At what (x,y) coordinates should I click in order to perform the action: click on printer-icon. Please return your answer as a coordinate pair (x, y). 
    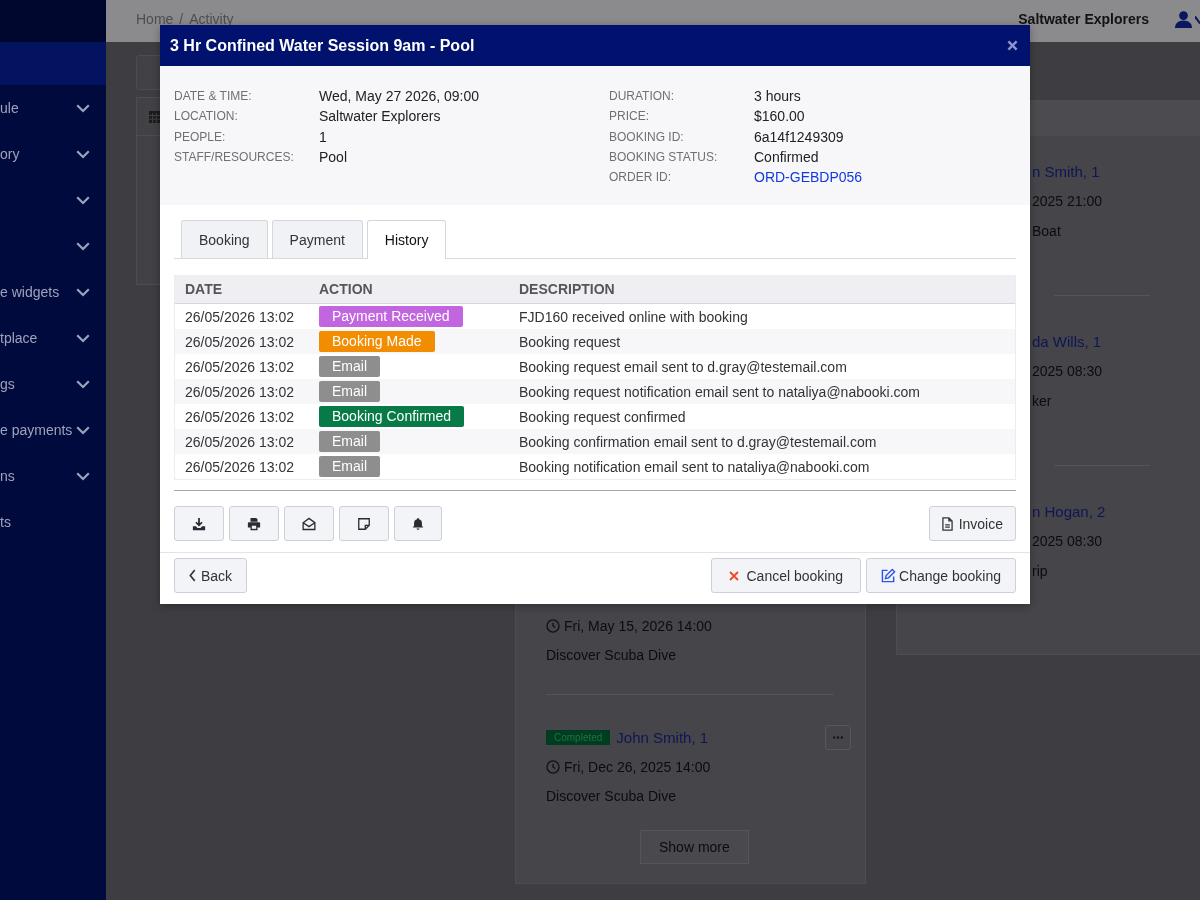
    Looking at the image, I should click on (254, 524).